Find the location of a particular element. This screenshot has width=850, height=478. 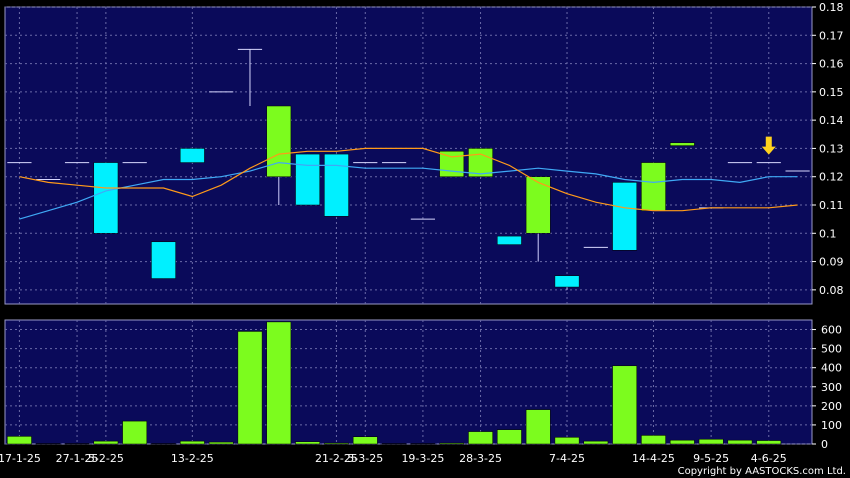

price-tick-label: 0.08 is located at coordinates (831, 290).